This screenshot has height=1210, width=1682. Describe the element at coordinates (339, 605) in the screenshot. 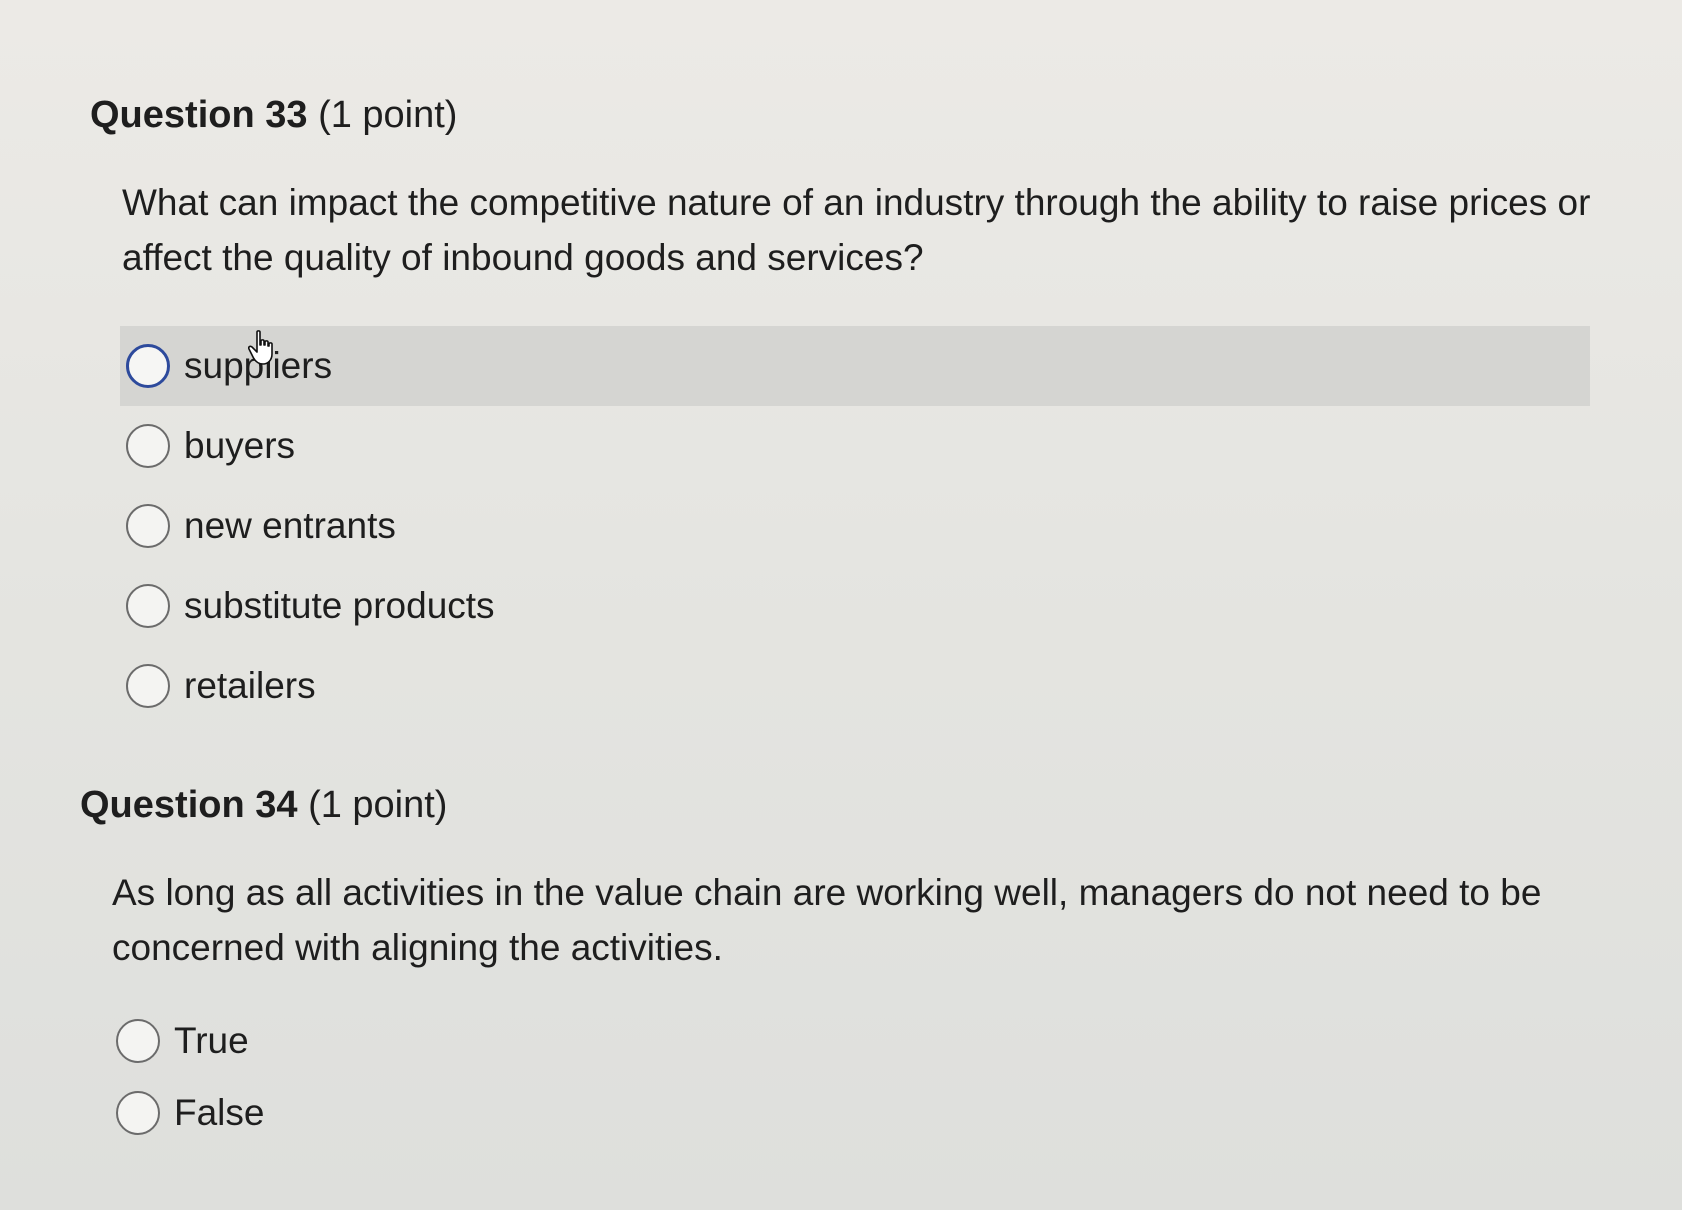

I see `option-label: substitute products` at that location.